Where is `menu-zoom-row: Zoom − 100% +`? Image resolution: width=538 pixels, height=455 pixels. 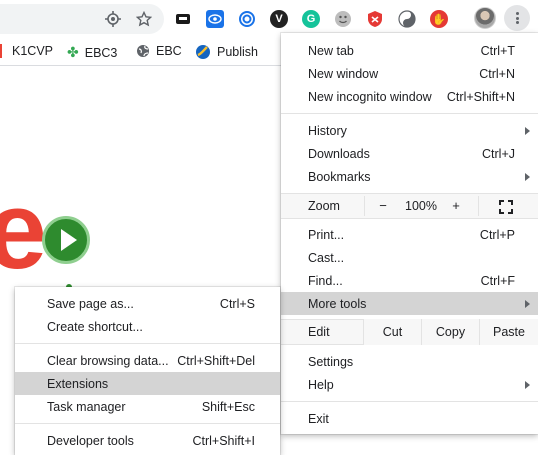 menu-zoom-row: Zoom − 100% + is located at coordinates (409, 206).